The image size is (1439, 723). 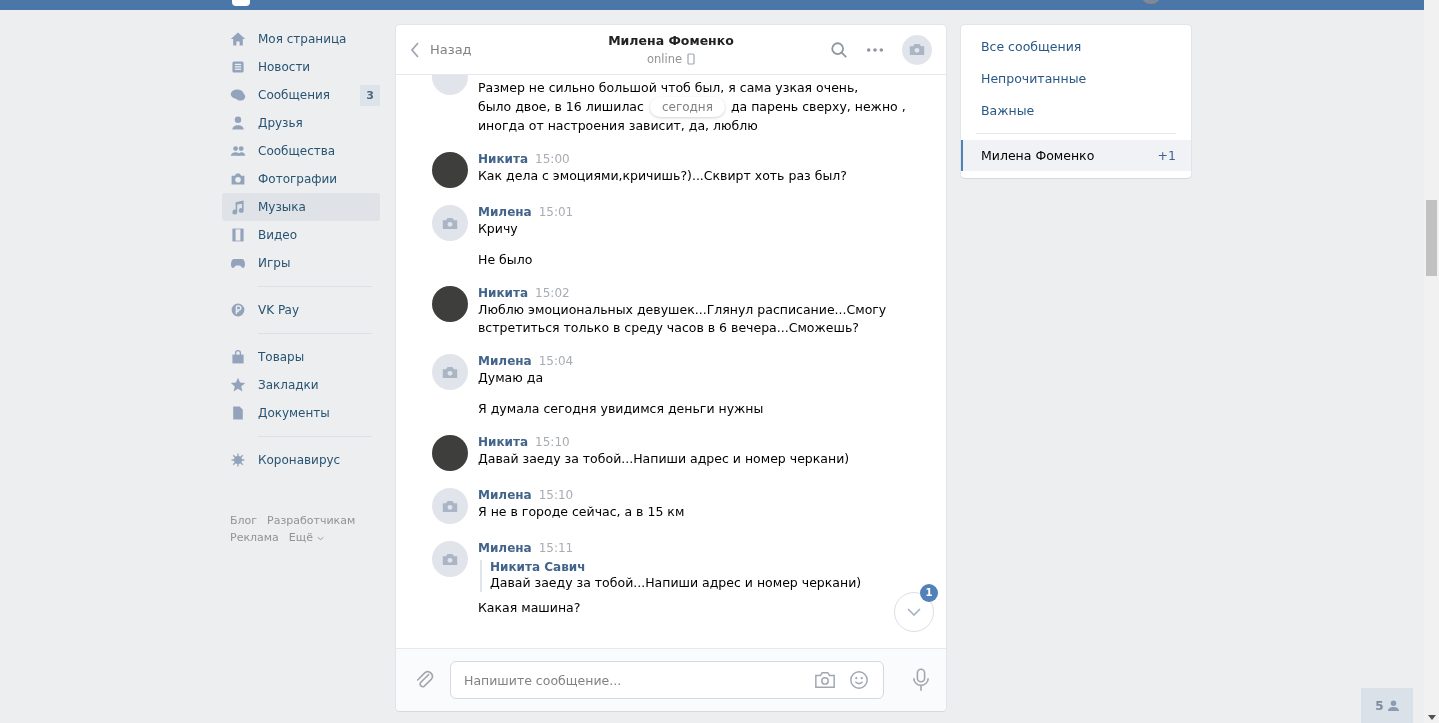 I want to click on nav-item: Документы, so click(x=301, y=413).